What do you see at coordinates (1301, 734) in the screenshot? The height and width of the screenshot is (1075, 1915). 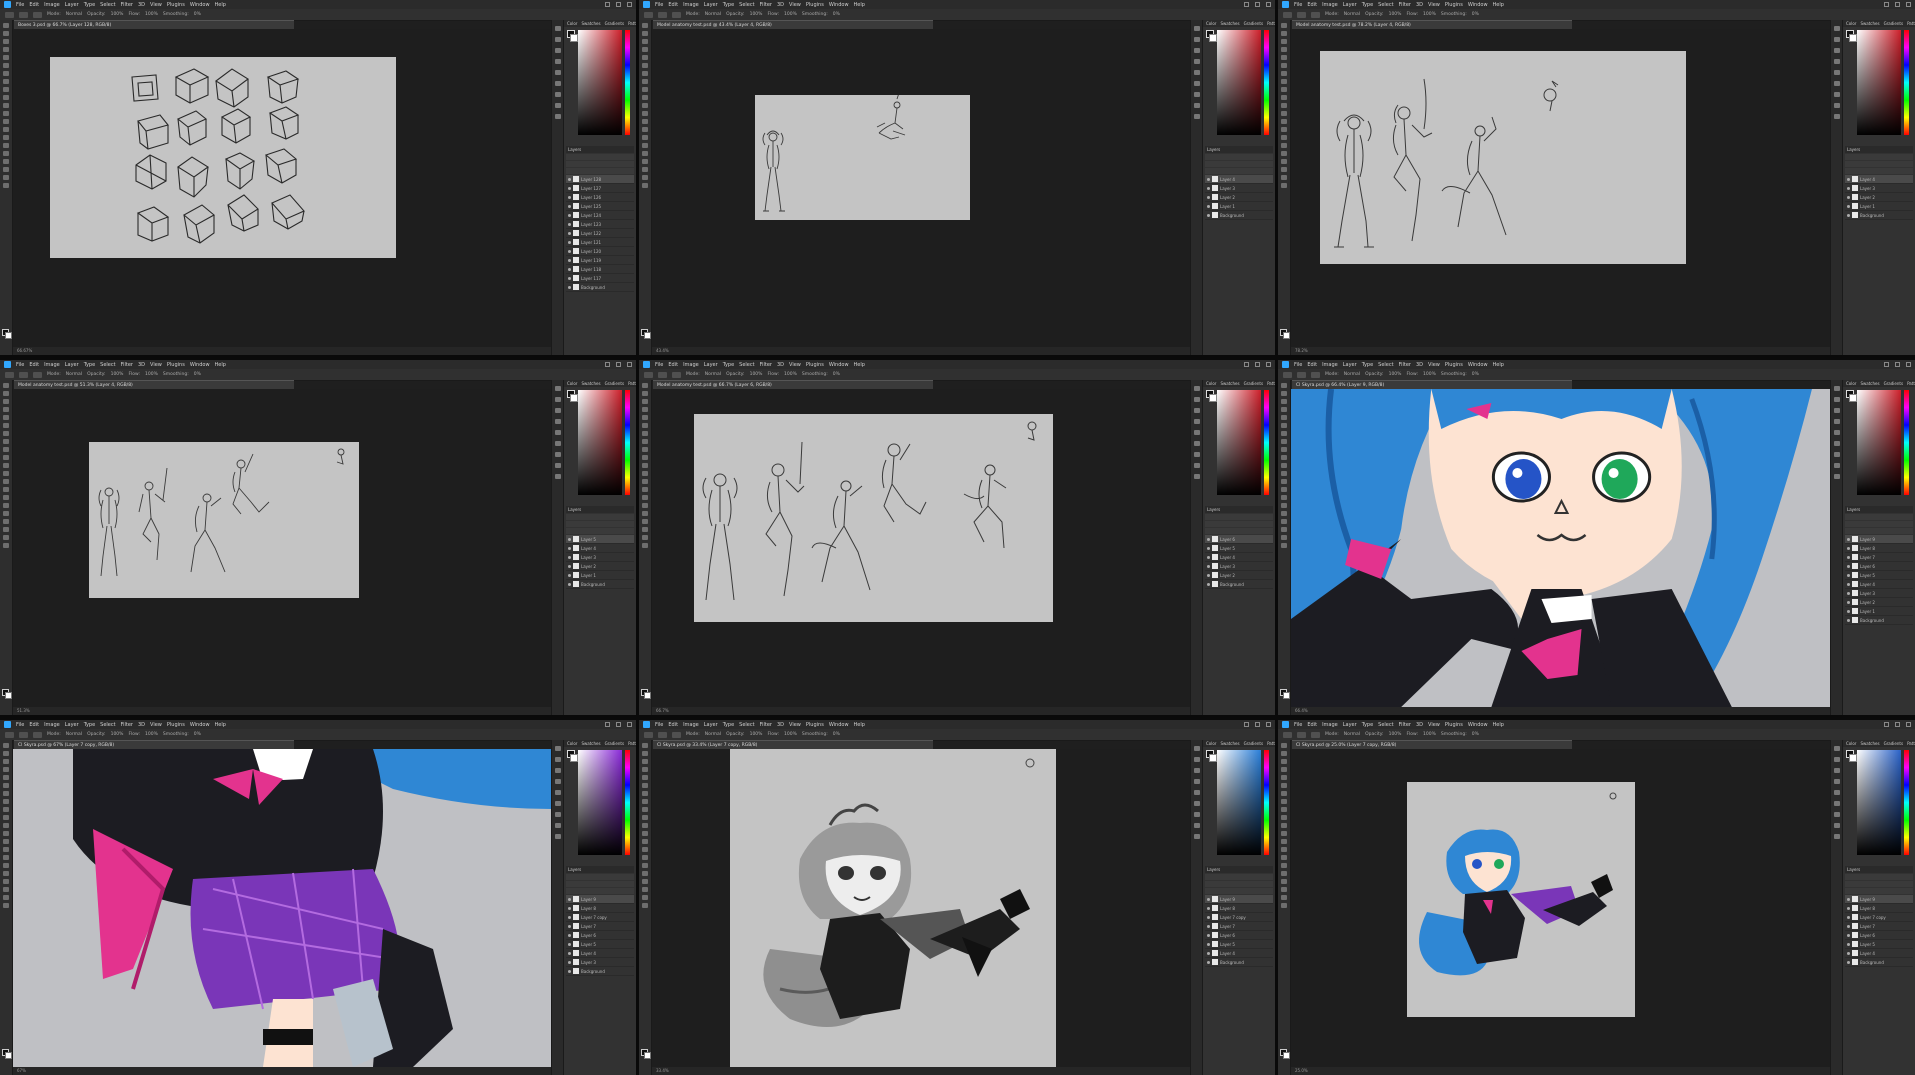 I see `brush-icon` at bounding box center [1301, 734].